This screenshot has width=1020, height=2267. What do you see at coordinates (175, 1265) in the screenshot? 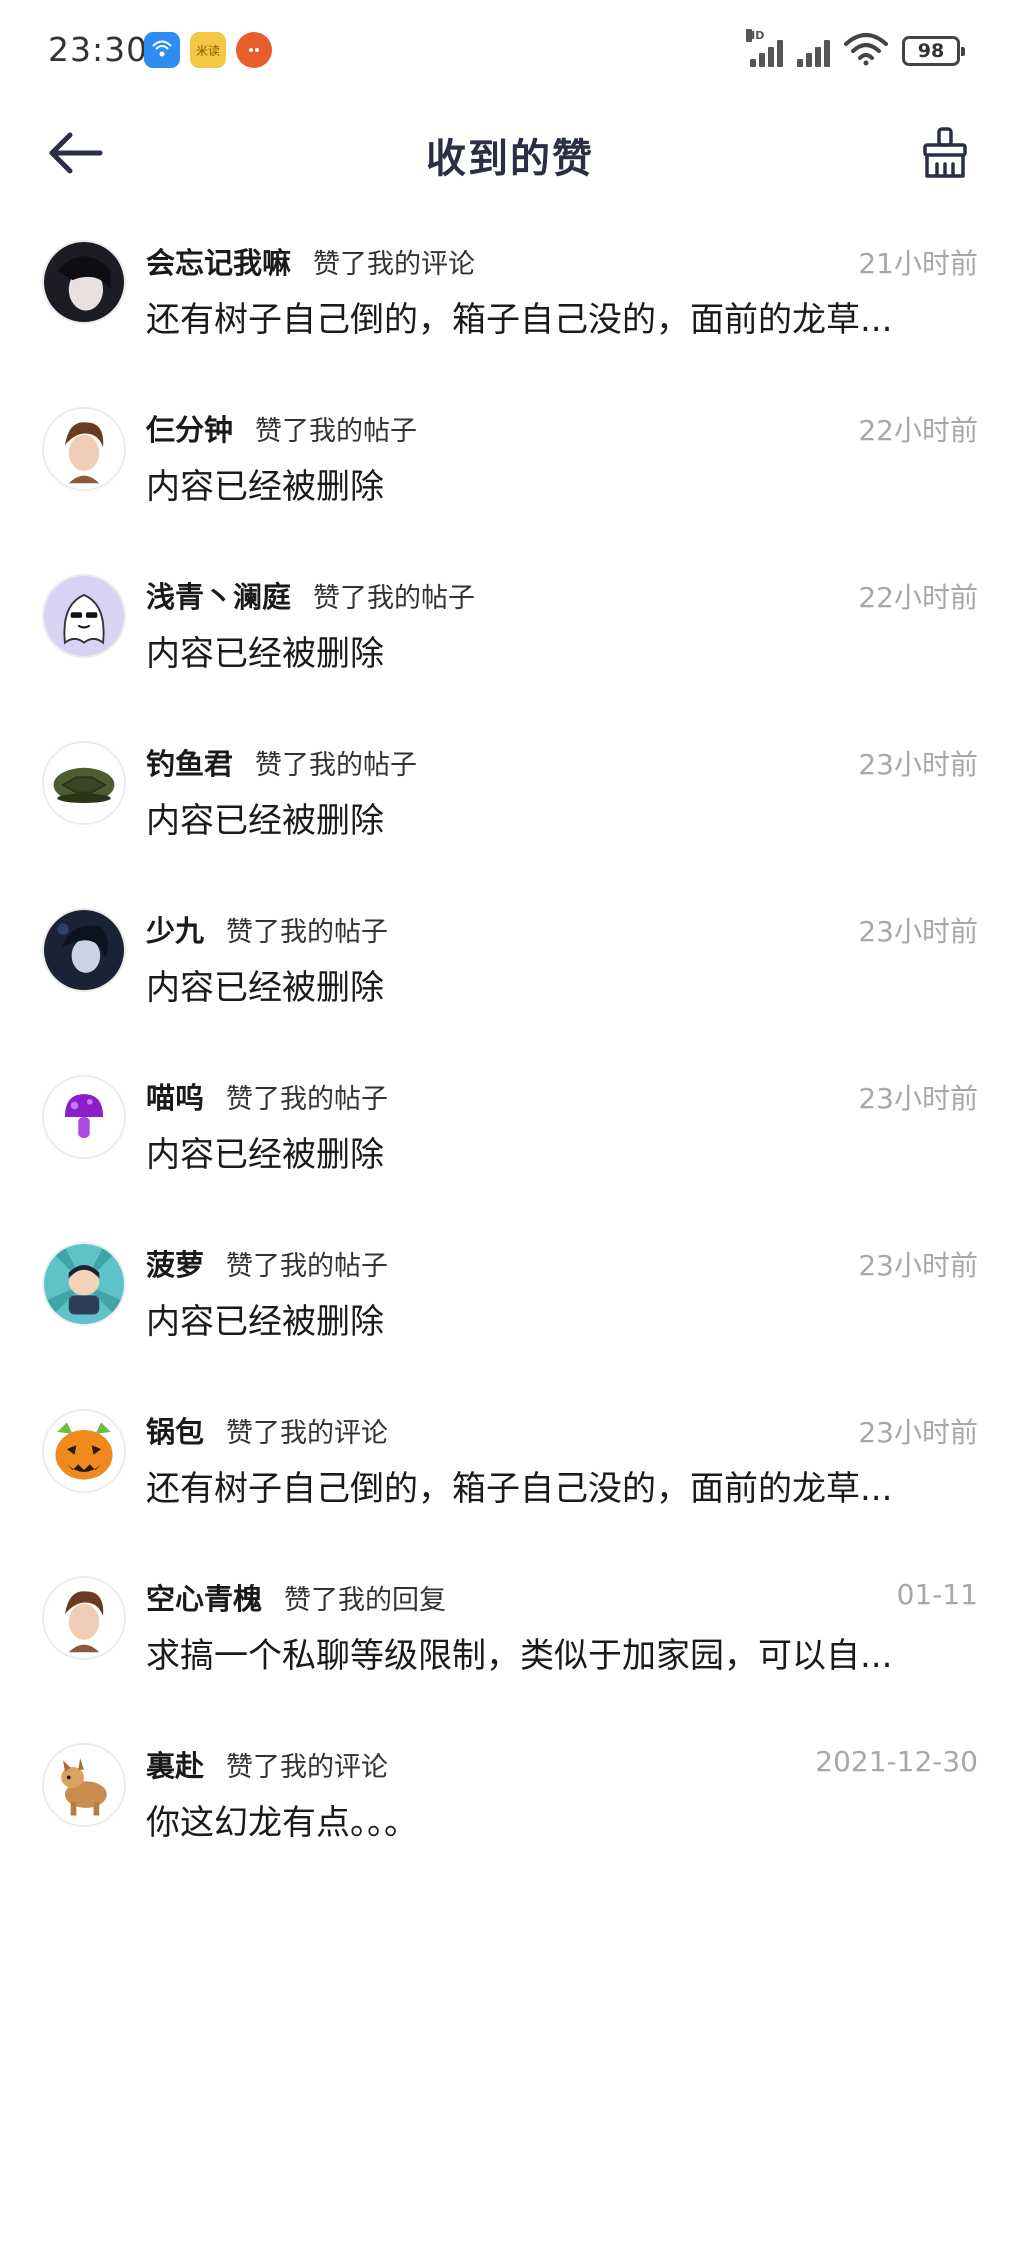
I see `user-name-text: 菠萝` at bounding box center [175, 1265].